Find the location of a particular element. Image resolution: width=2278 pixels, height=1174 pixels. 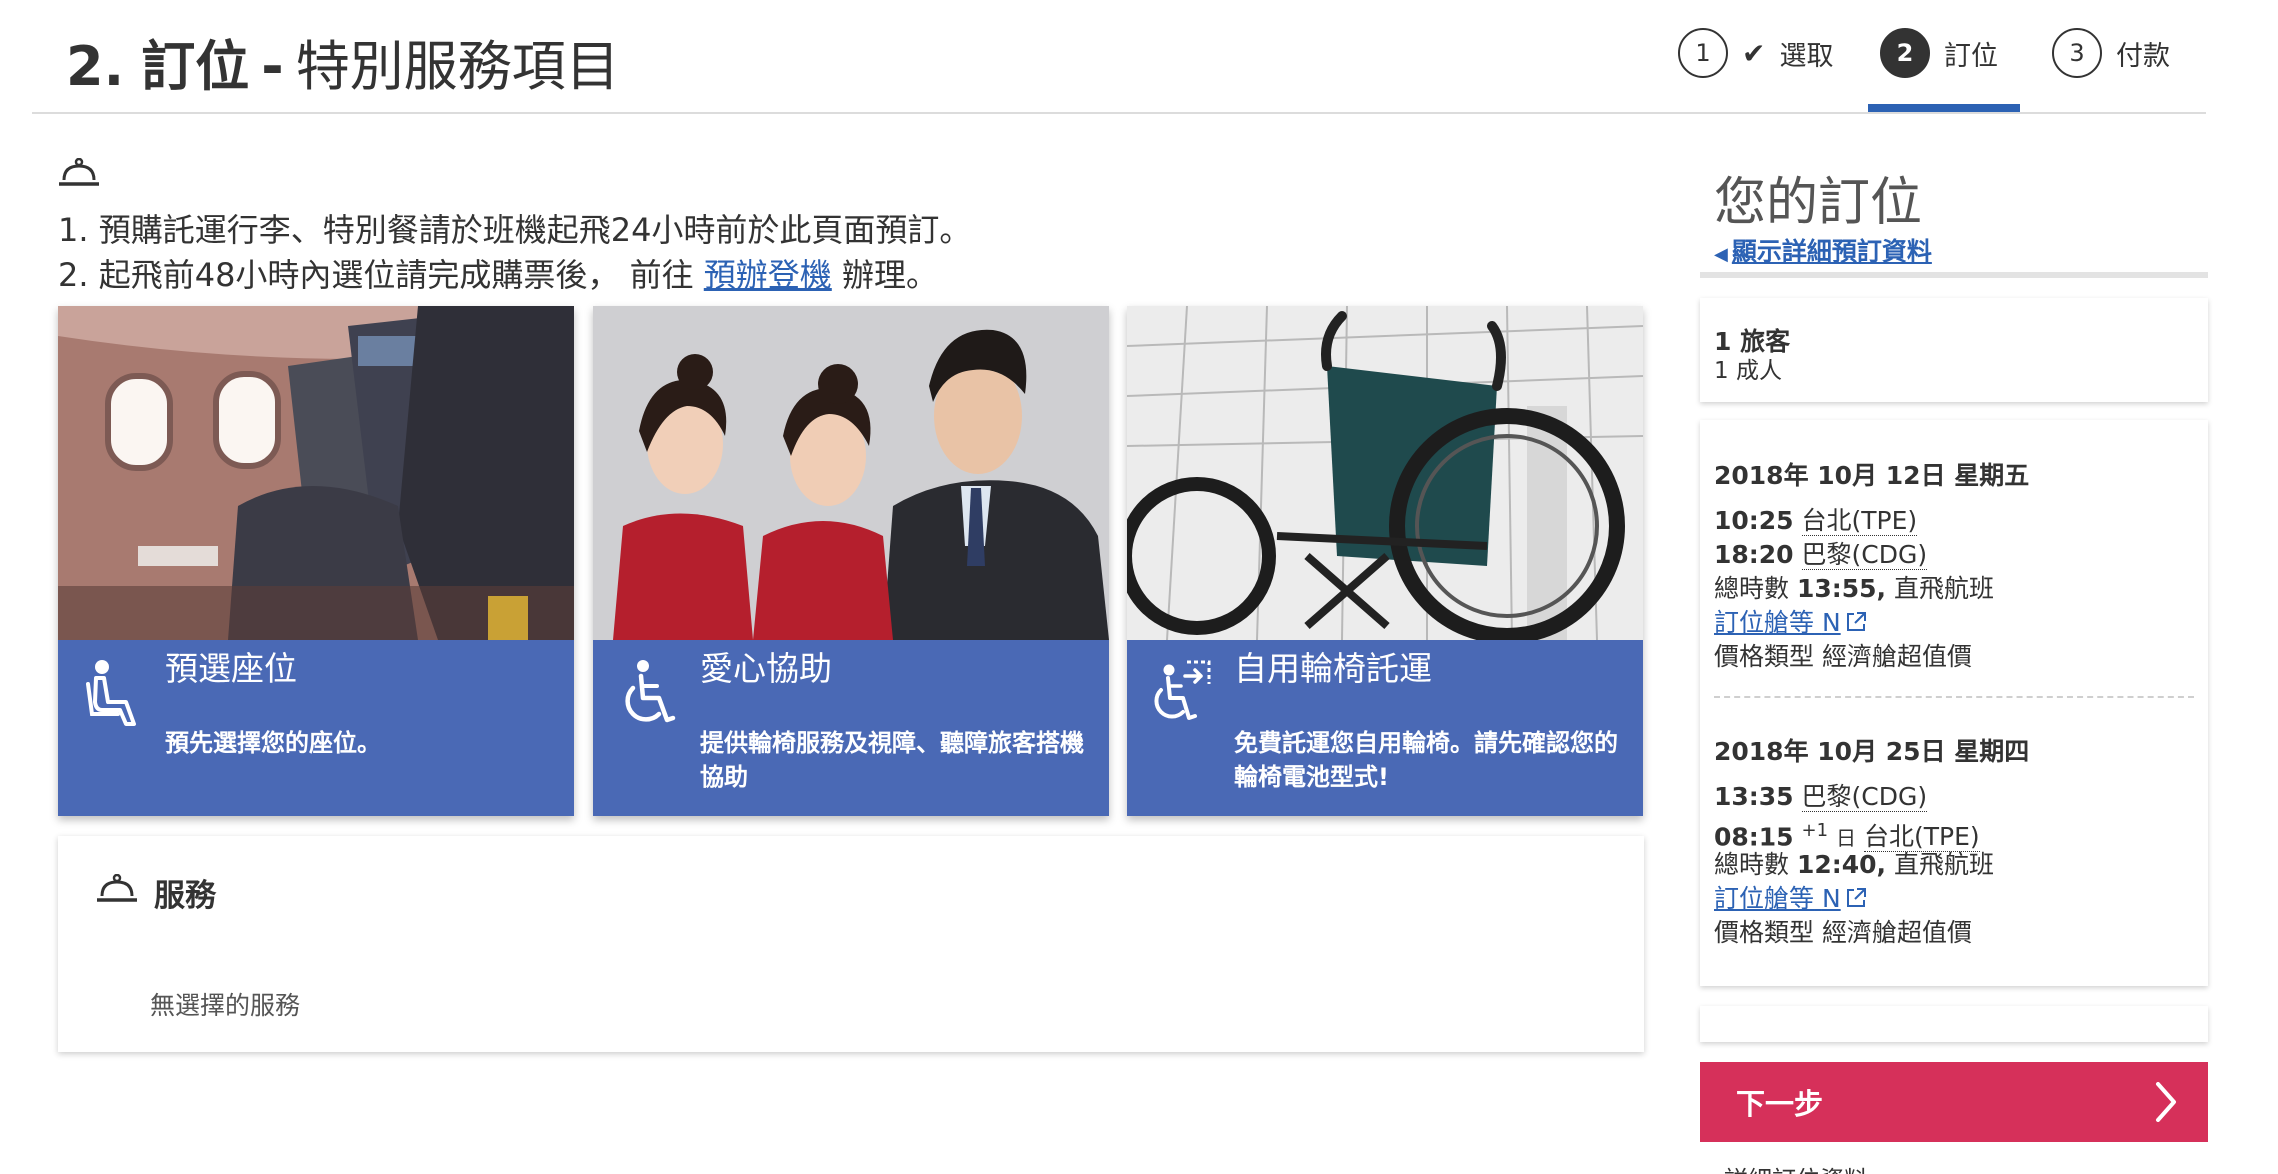

arrival-time: 18:20 is located at coordinates (1754, 554).